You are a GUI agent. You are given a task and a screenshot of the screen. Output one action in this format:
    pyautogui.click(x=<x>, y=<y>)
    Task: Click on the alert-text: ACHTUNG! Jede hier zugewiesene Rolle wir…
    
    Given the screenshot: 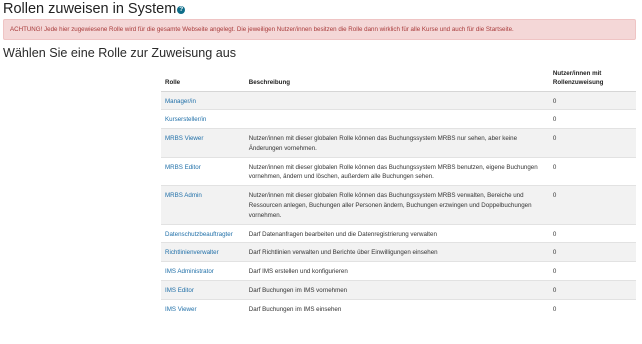 What is the action you would take?
    pyautogui.click(x=262, y=29)
    